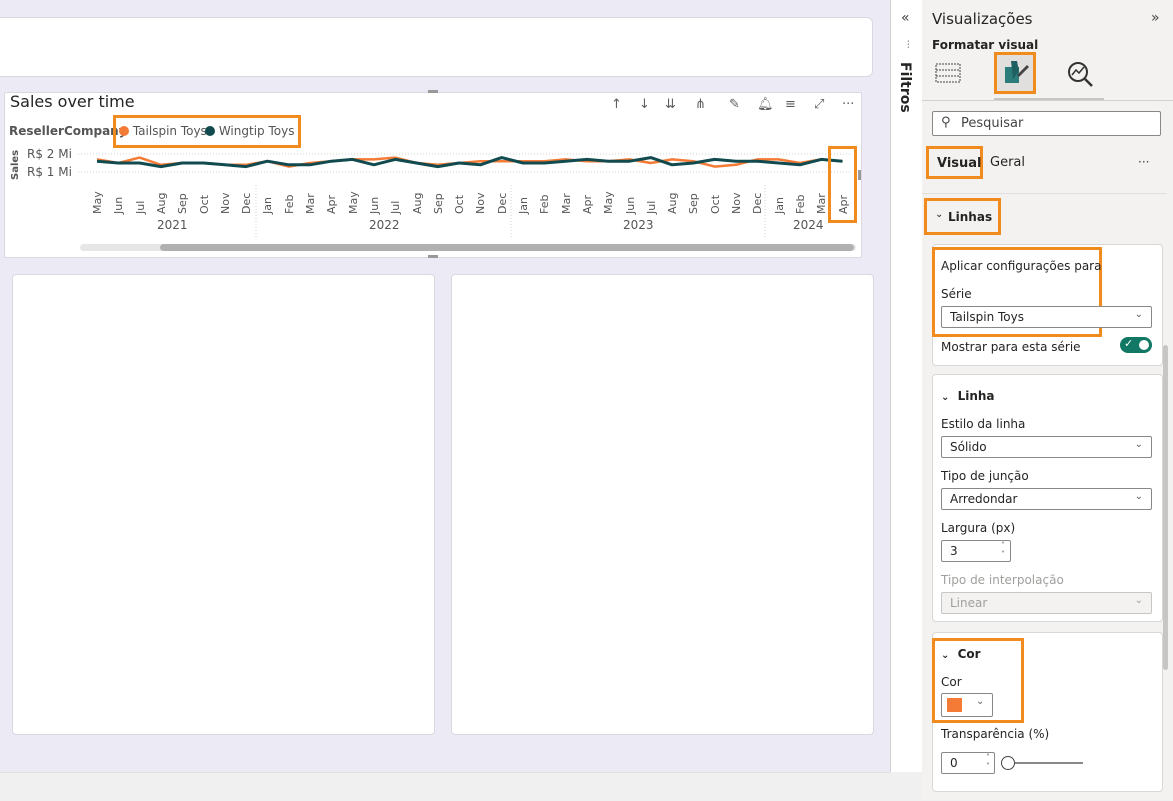 The image size is (1173, 801). Describe the element at coordinates (1044, 193) in the screenshot. I see `tabs-divider` at that location.